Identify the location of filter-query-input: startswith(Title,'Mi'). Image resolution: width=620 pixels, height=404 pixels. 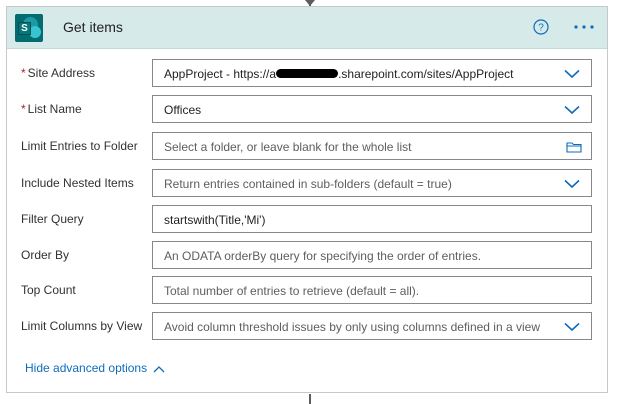
(372, 219).